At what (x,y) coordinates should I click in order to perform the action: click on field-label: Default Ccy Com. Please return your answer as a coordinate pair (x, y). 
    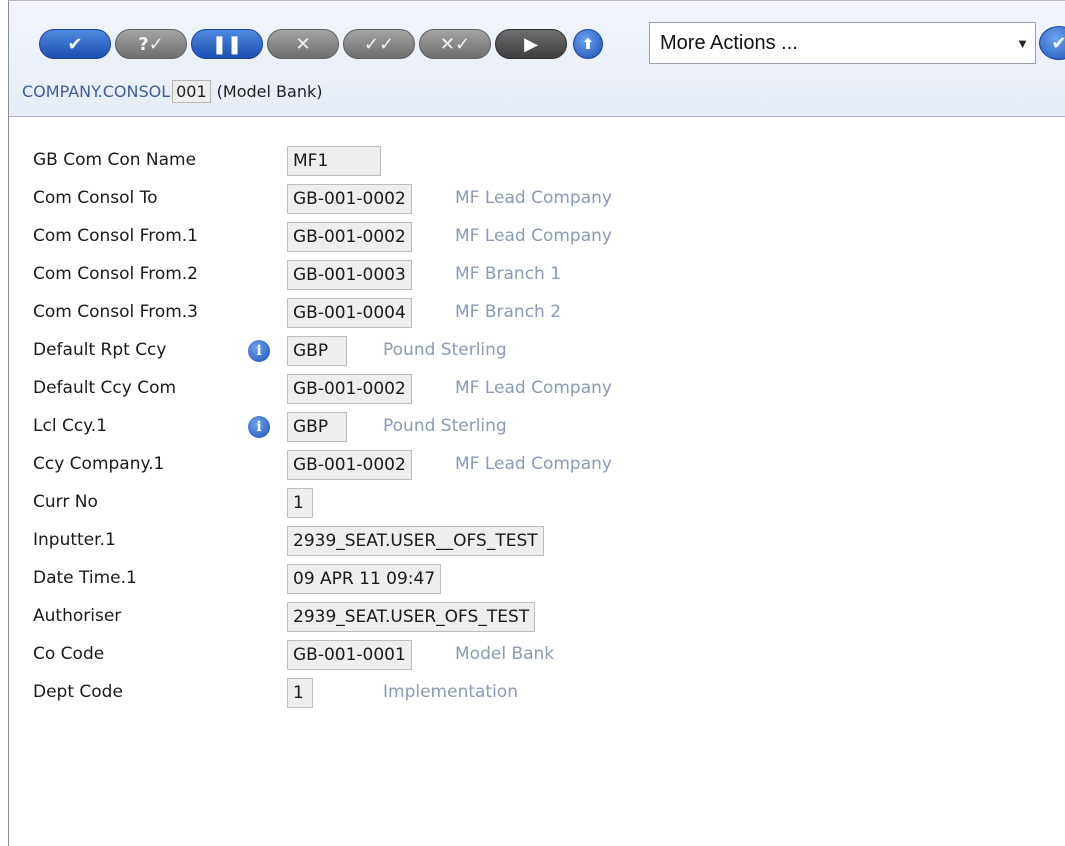
    Looking at the image, I should click on (105, 388).